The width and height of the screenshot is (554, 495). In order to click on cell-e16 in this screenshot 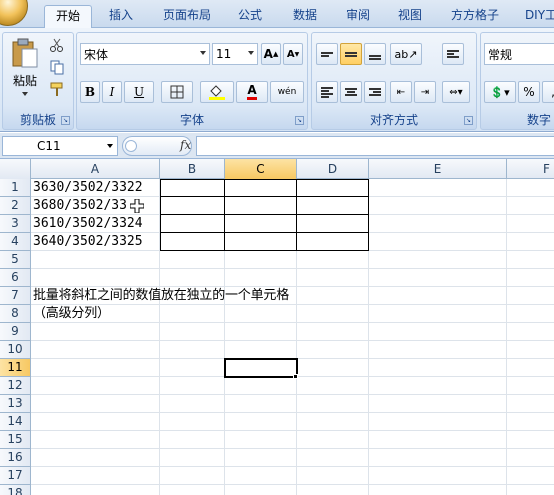, I will do `click(438, 458)`.